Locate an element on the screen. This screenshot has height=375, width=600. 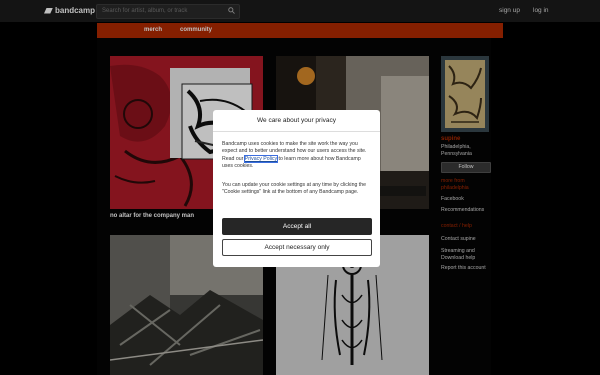
privacy-policy-link: Privacy Policy is located at coordinates (261, 158).